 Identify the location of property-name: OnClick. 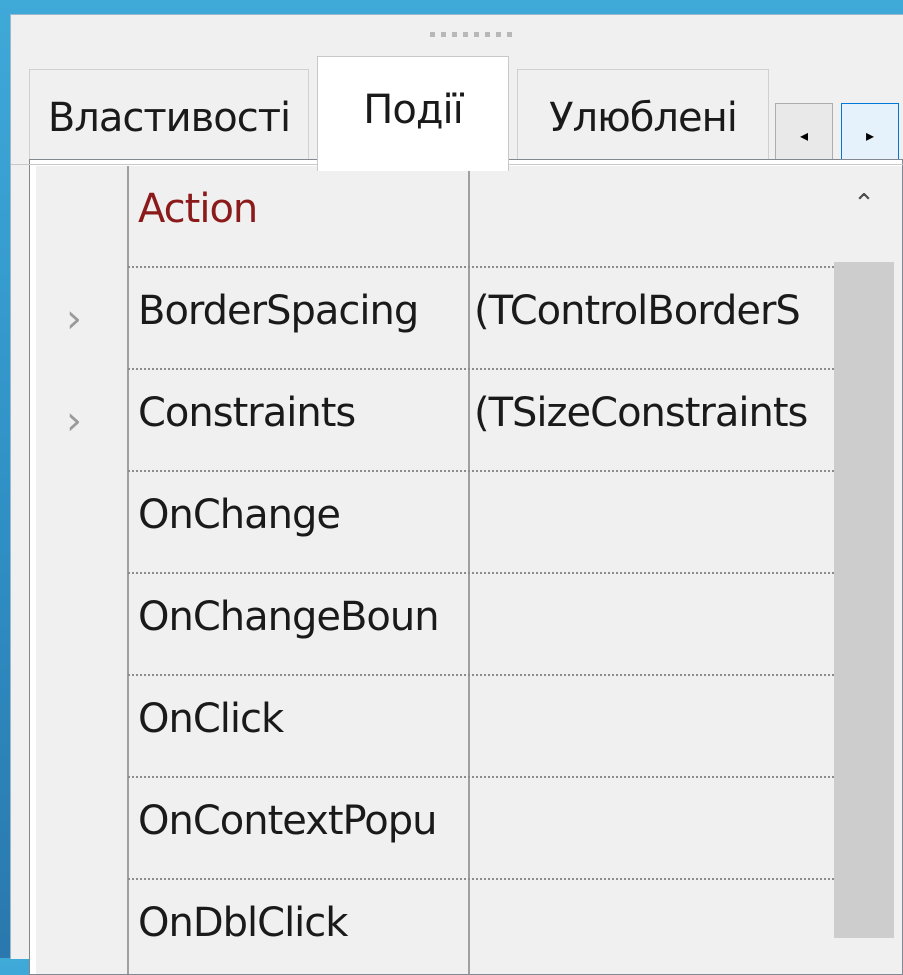
(211, 719).